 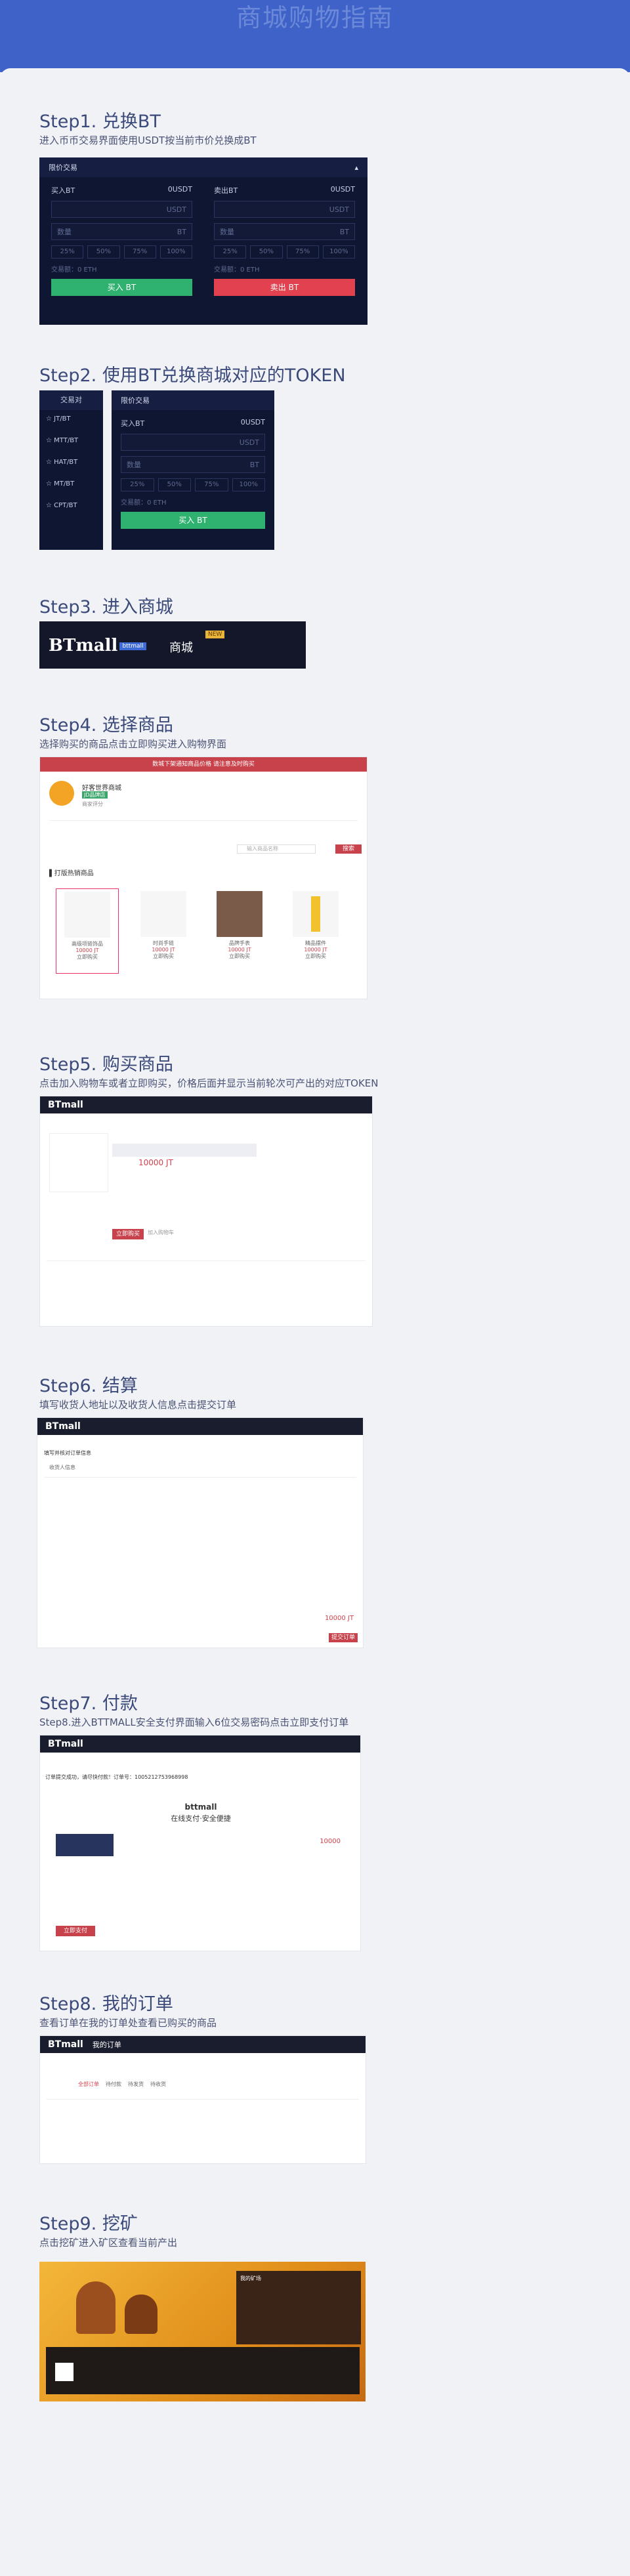 I want to click on add-to-cart-button: 加入购物车, so click(x=161, y=1232).